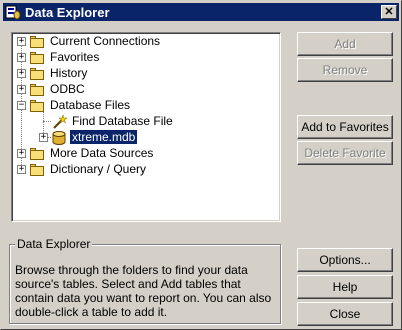  I want to click on close-button: Close, so click(345, 314).